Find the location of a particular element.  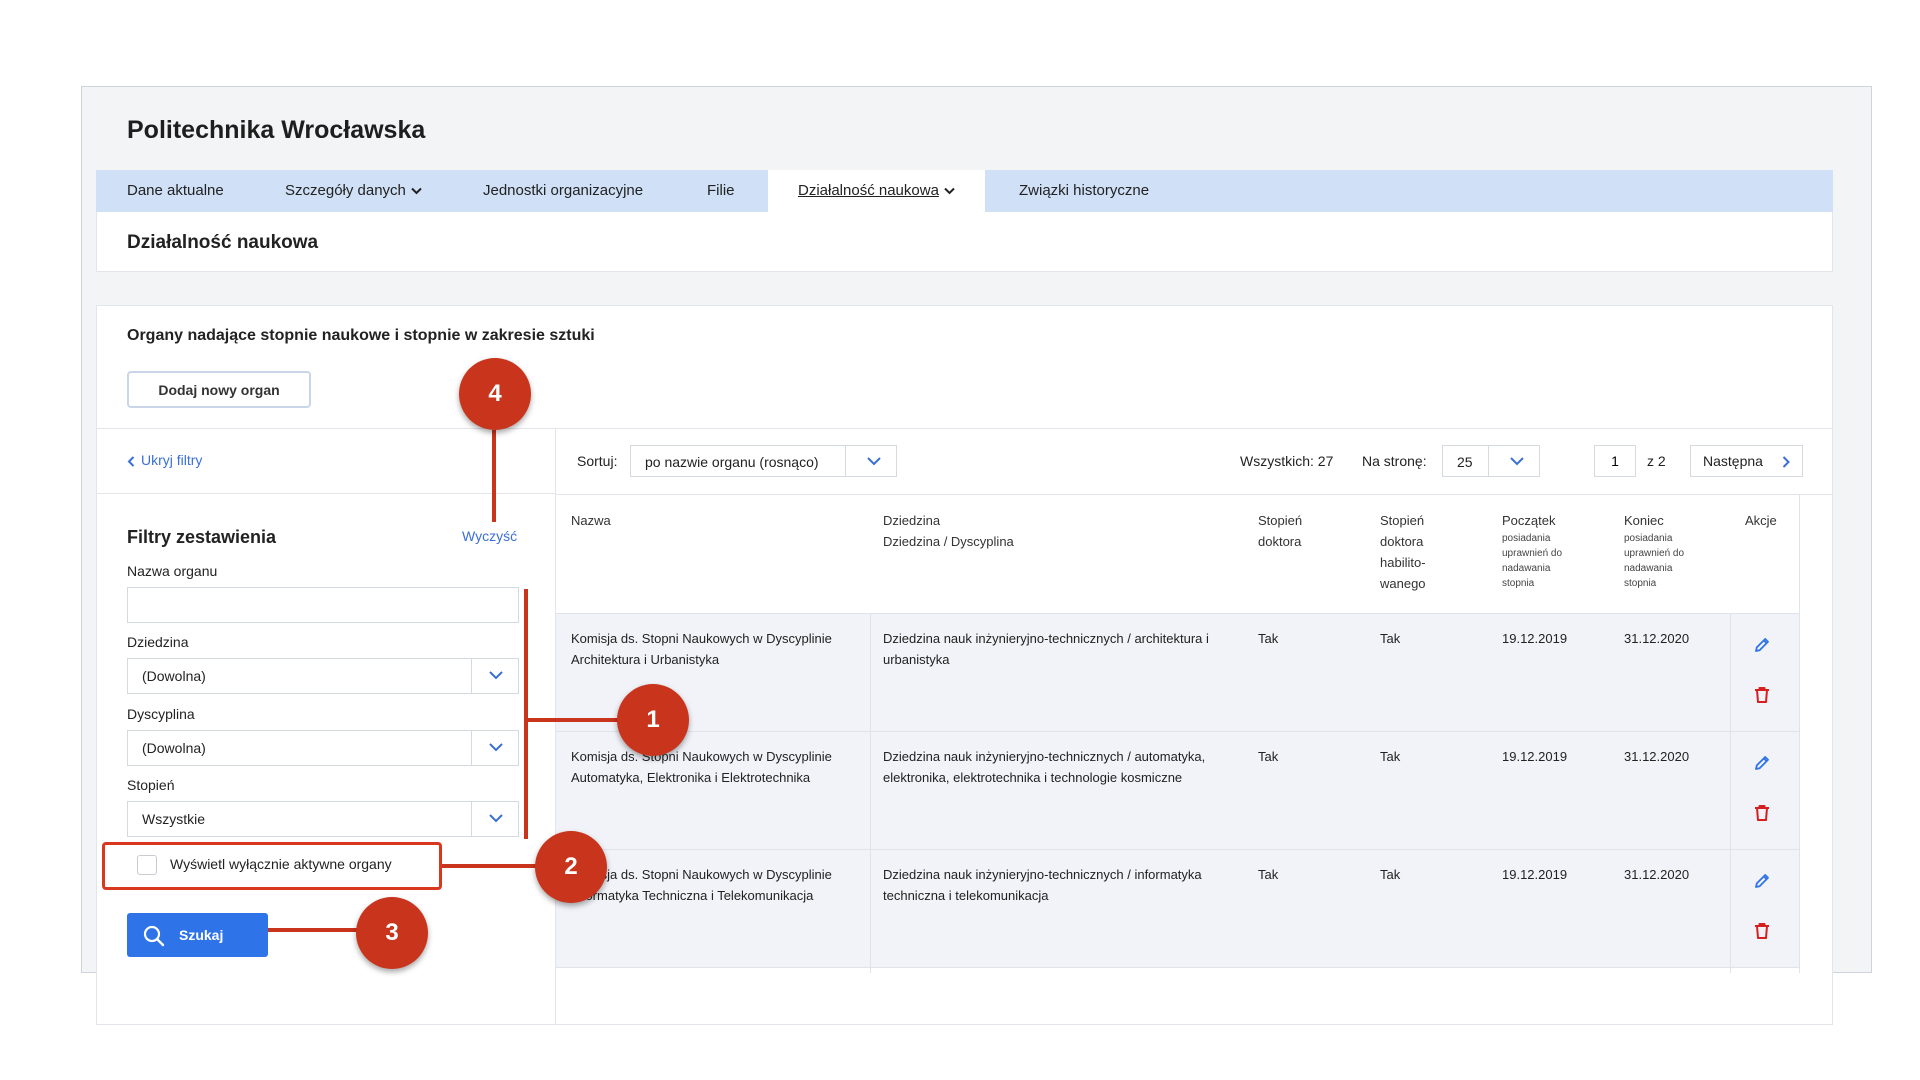

hide-filters-label: Ukryj filtry is located at coordinates (172, 460).